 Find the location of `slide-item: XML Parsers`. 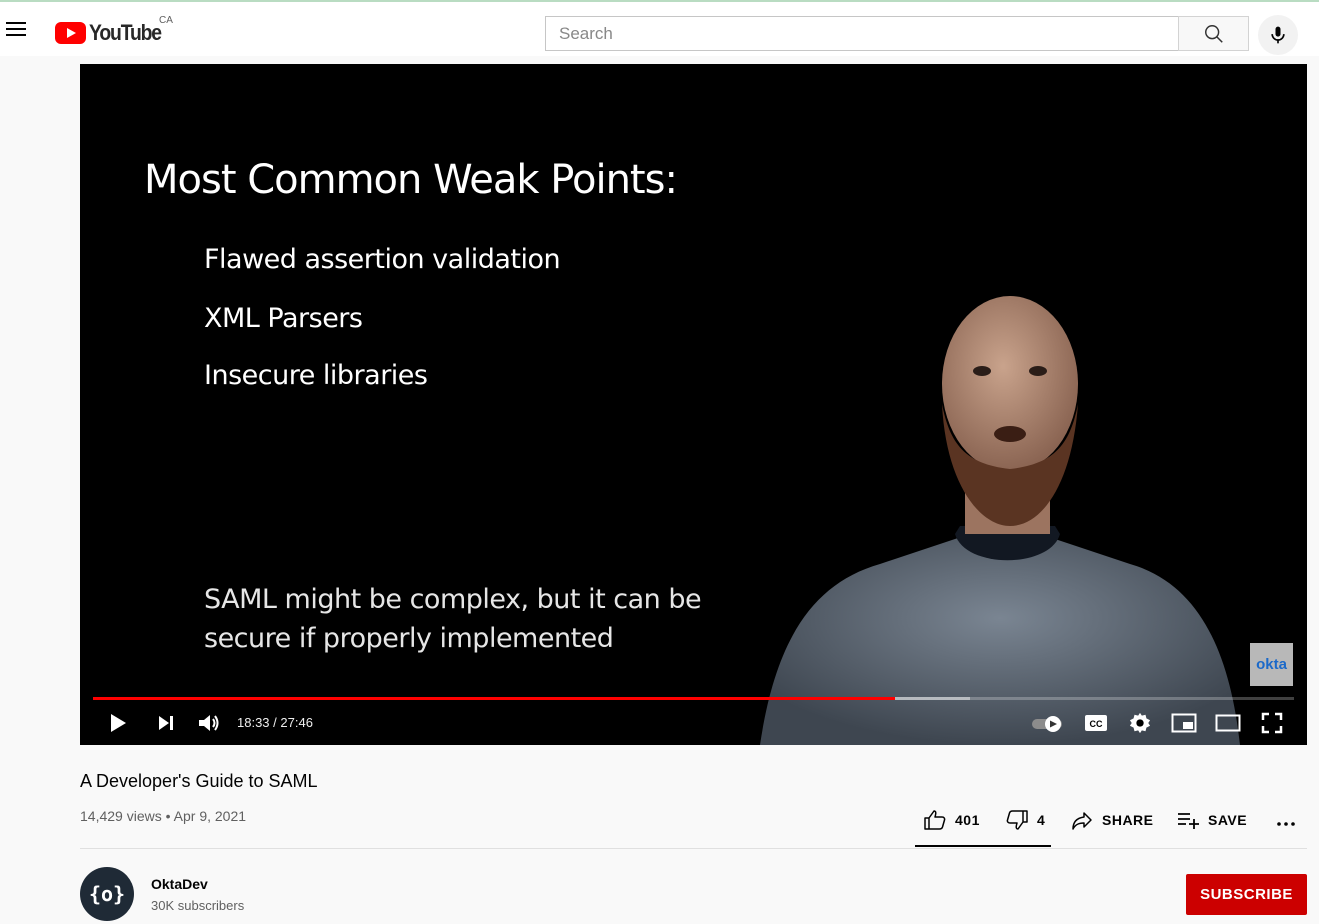

slide-item: XML Parsers is located at coordinates (283, 318).